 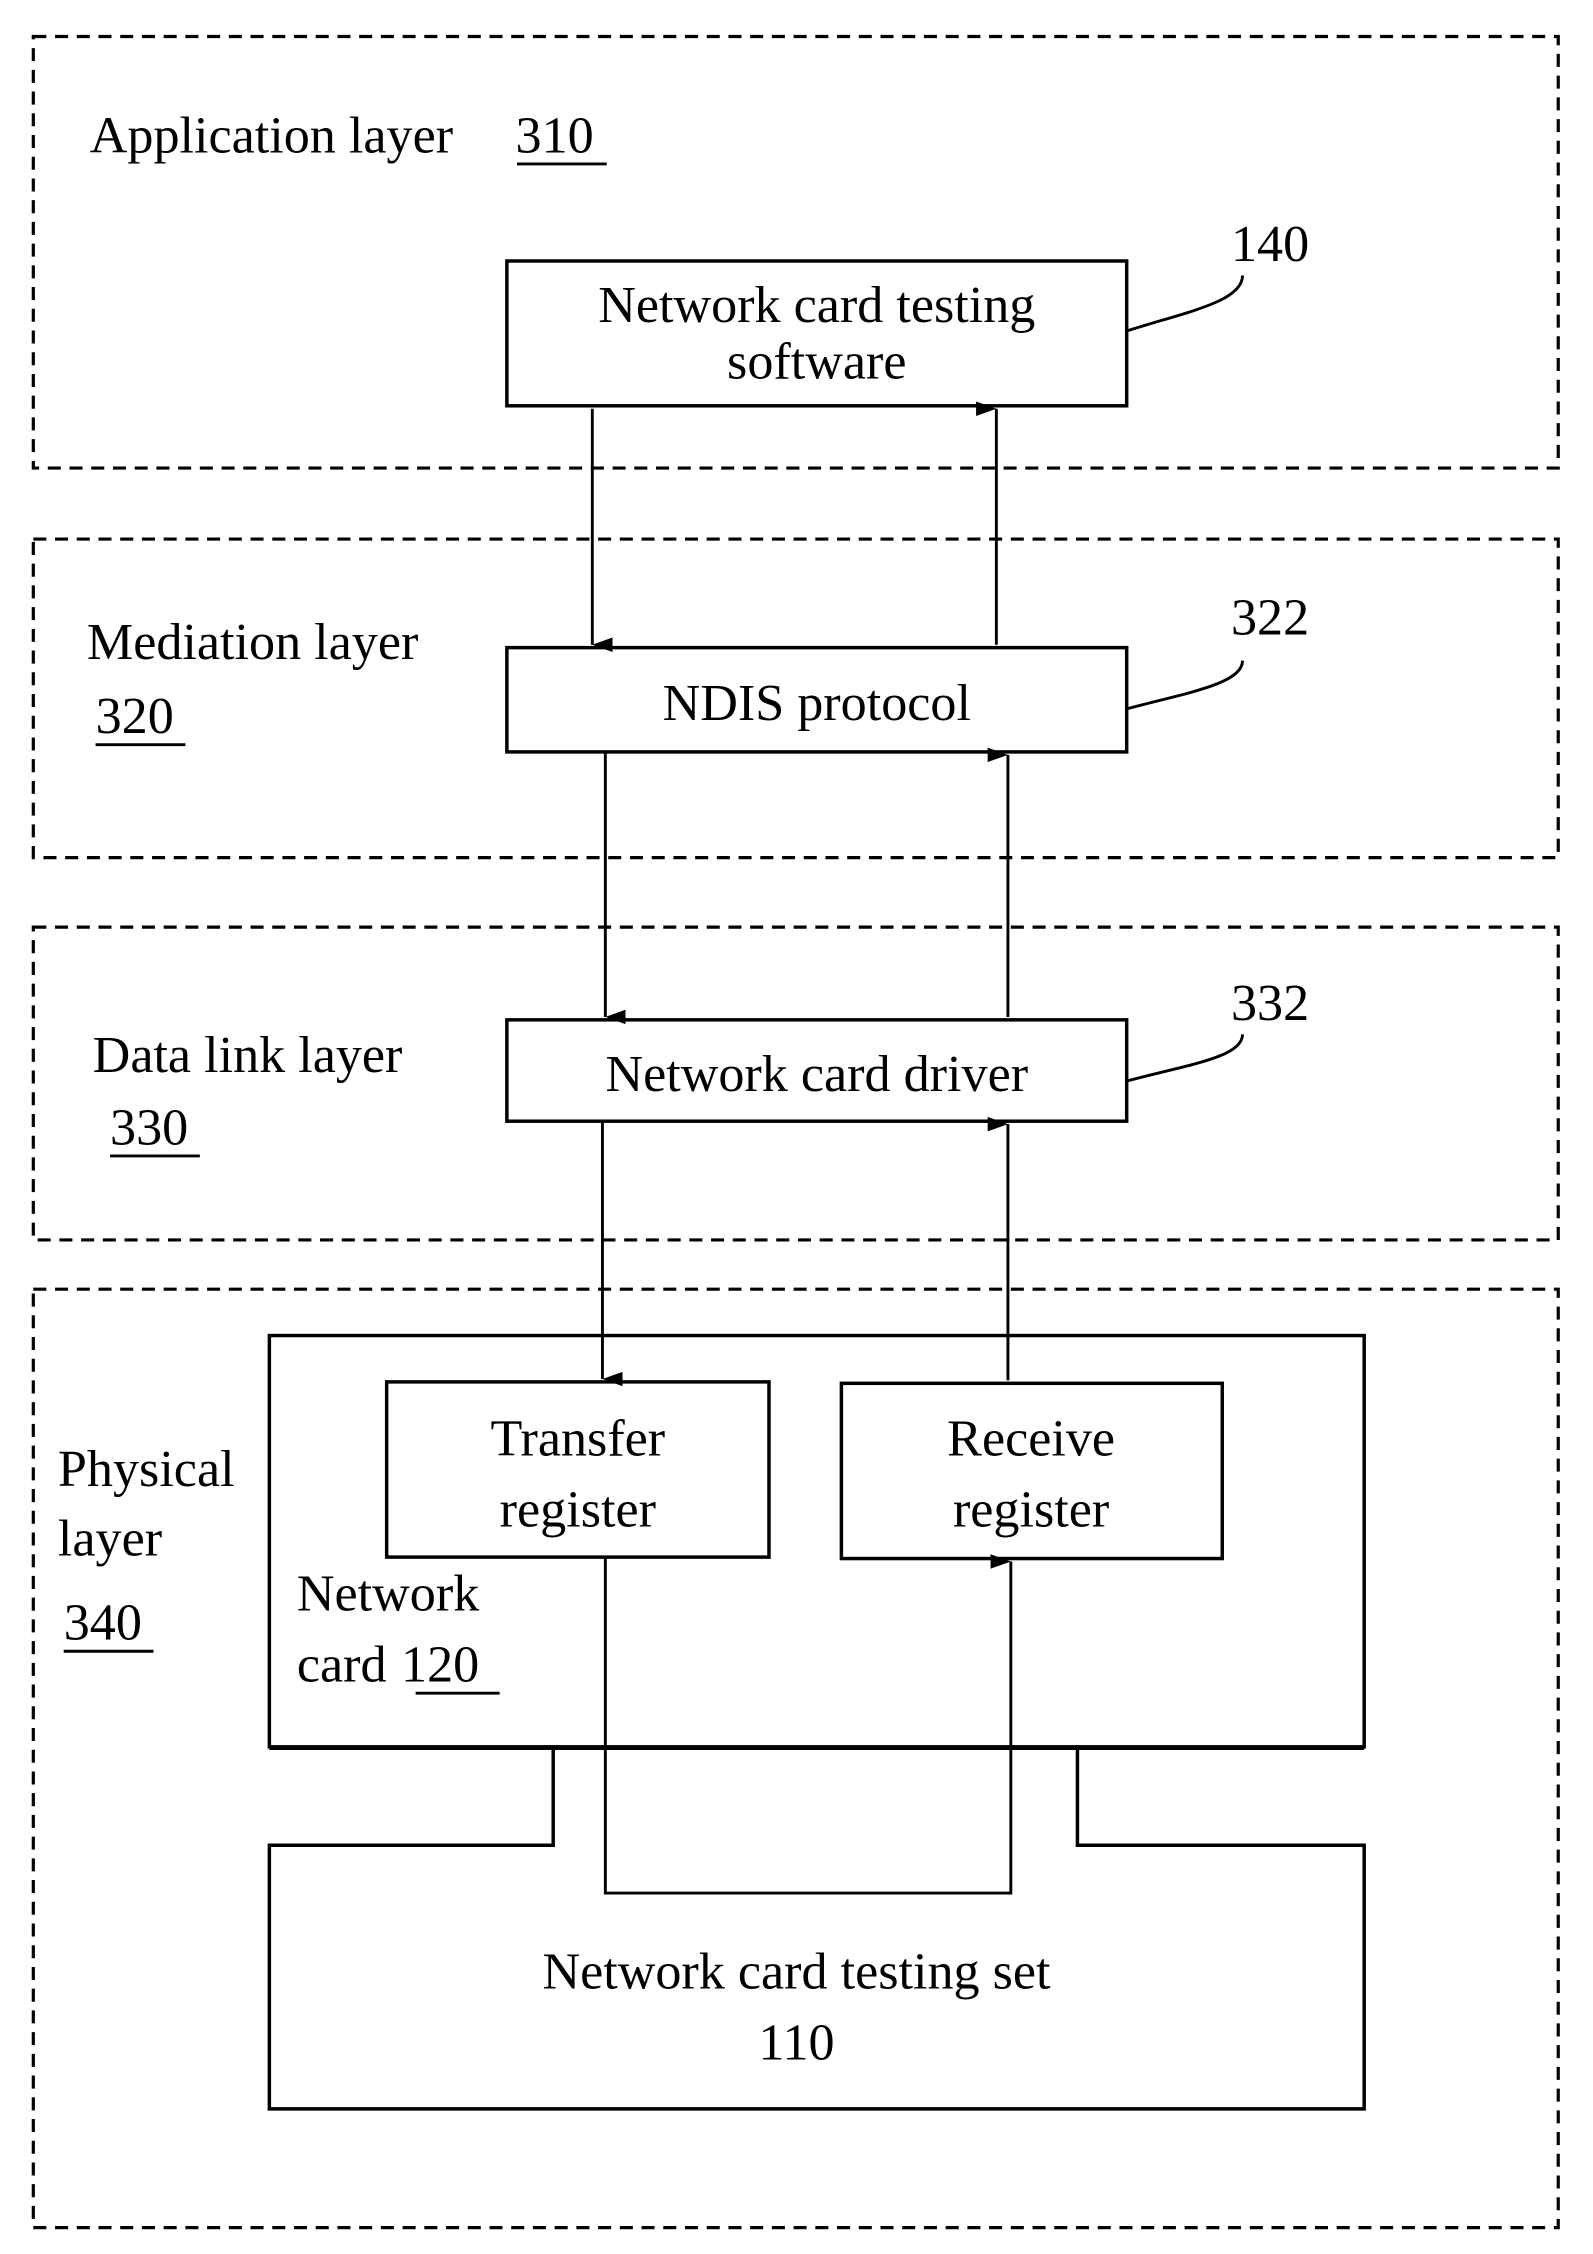 What do you see at coordinates (1270, 1003) in the screenshot?
I see `network-card-driver-ref: 332` at bounding box center [1270, 1003].